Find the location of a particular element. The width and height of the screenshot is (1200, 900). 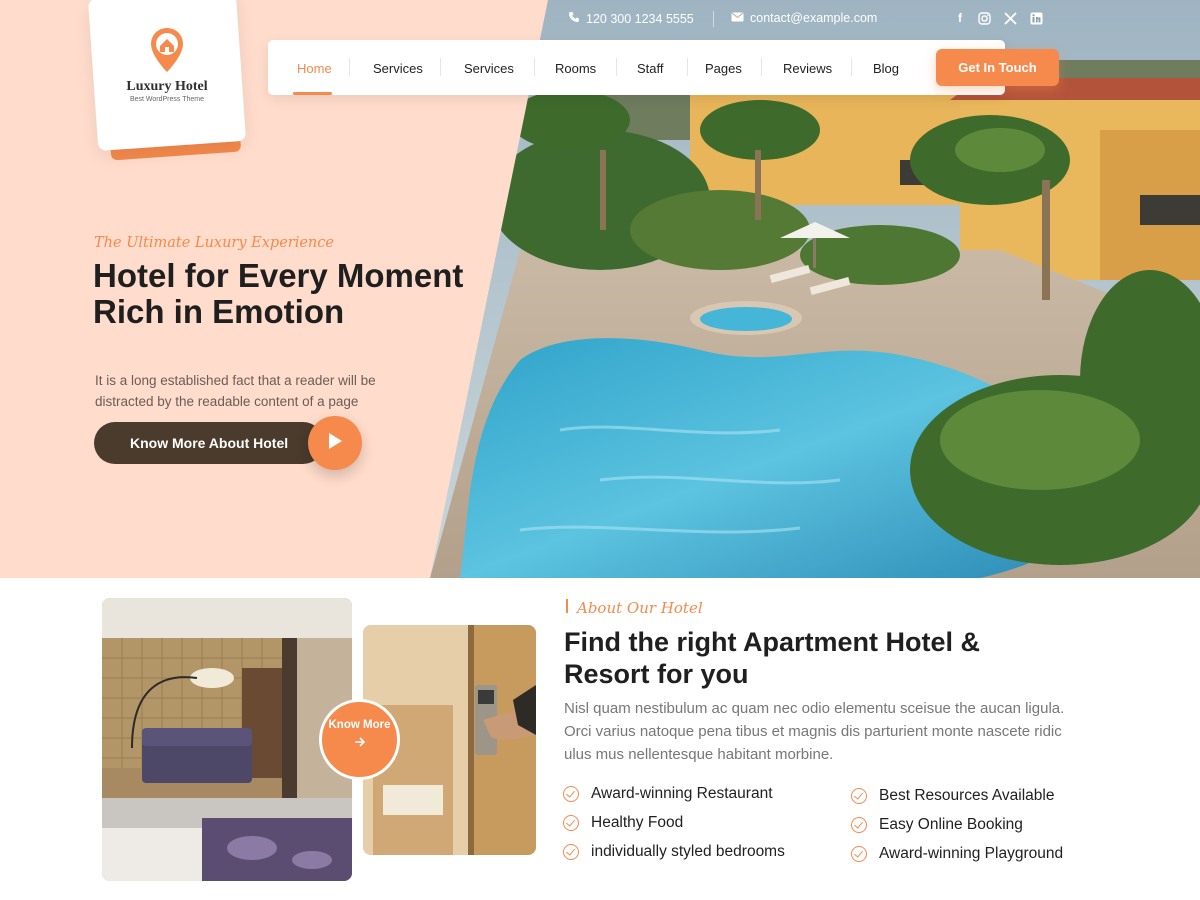

nav-item-reviews: Reviews is located at coordinates (807, 68).